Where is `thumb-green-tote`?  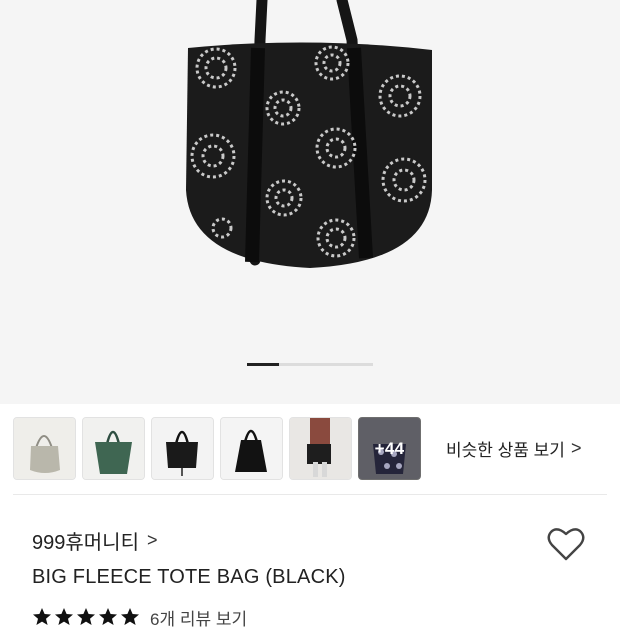 thumb-green-tote is located at coordinates (113, 448).